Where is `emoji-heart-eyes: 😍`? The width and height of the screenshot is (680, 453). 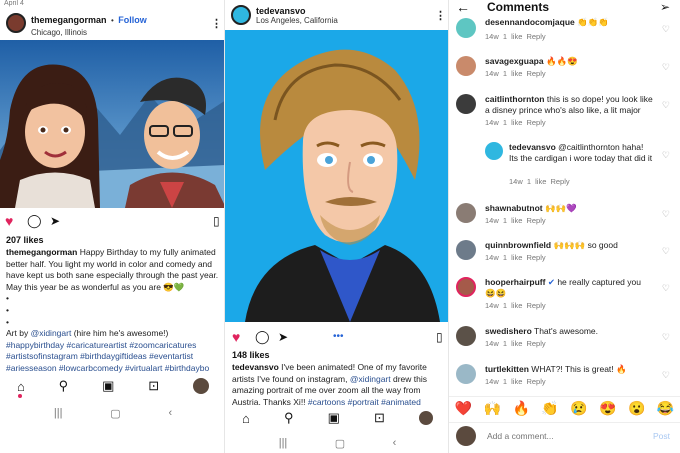 emoji-heart-eyes: 😍 is located at coordinates (607, 408).